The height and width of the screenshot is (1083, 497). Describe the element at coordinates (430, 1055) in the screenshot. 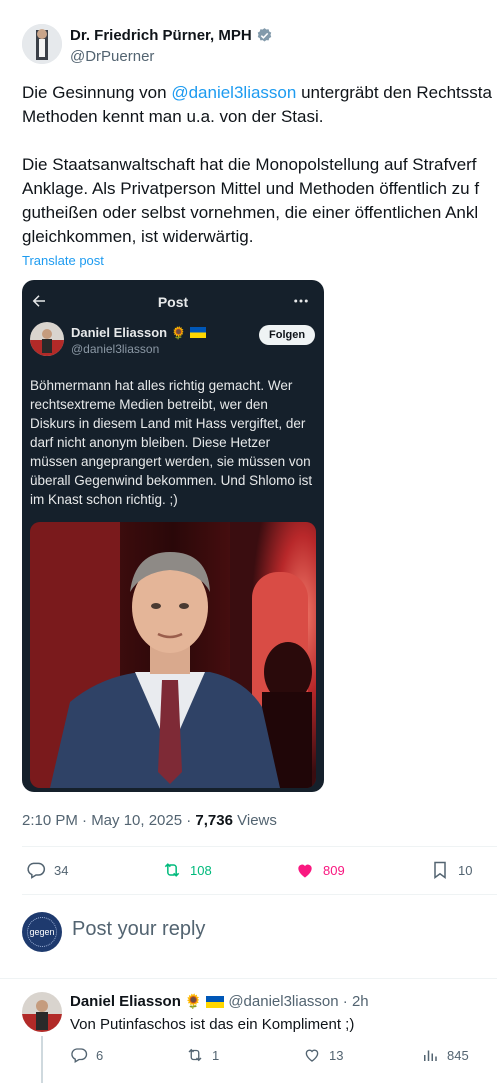

I see `views-bar-chart-icon` at that location.